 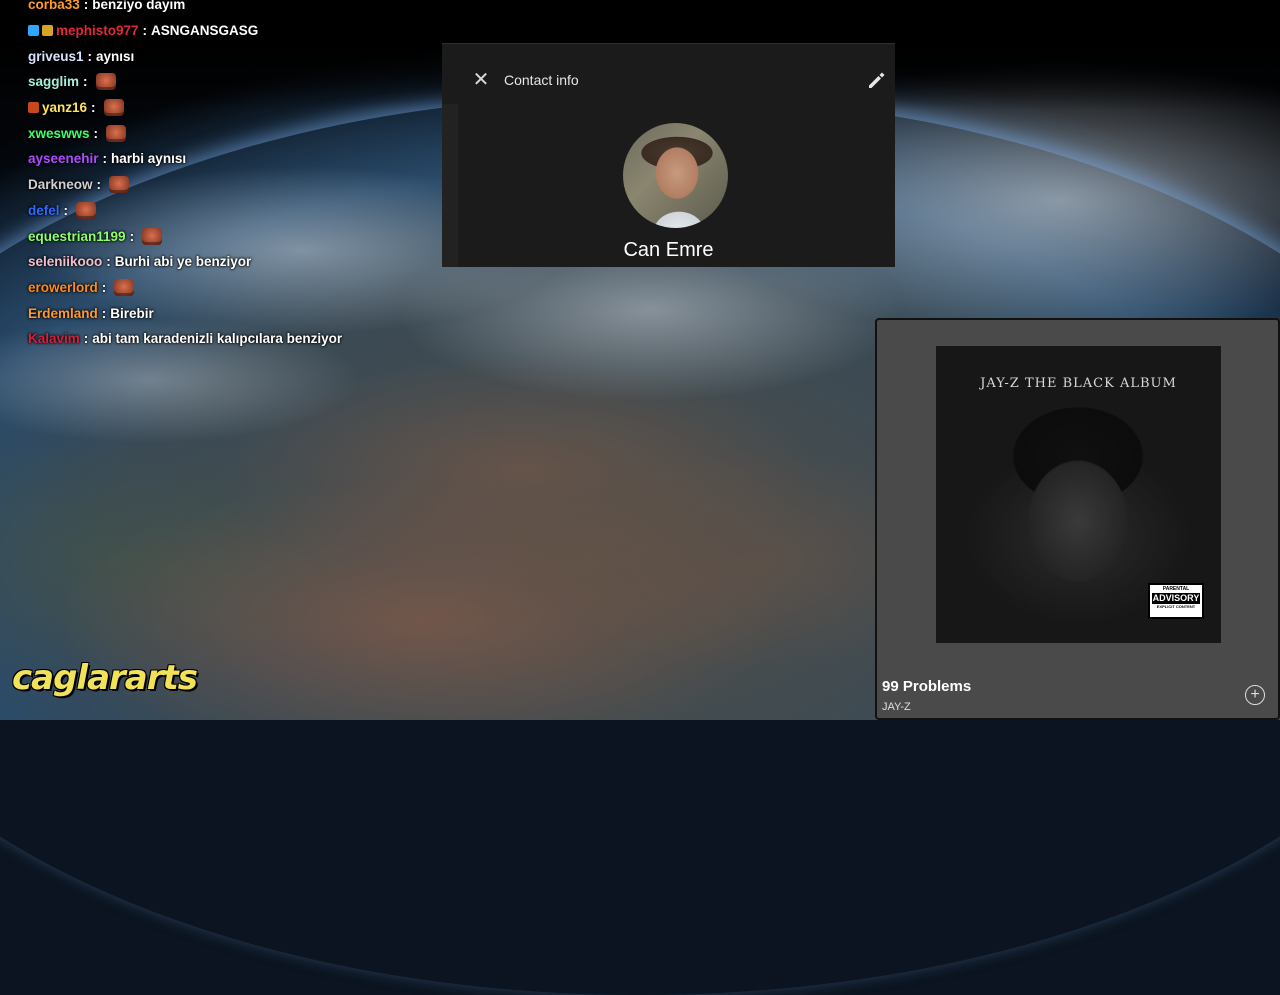 I want to click on chat-message: xweswws:, so click(x=238, y=133).